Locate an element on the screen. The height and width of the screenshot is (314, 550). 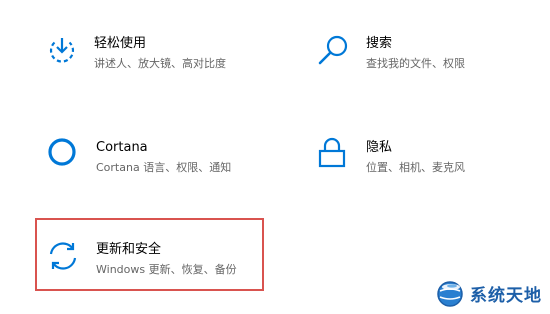
cortana-title: Cortana is located at coordinates (122, 147).